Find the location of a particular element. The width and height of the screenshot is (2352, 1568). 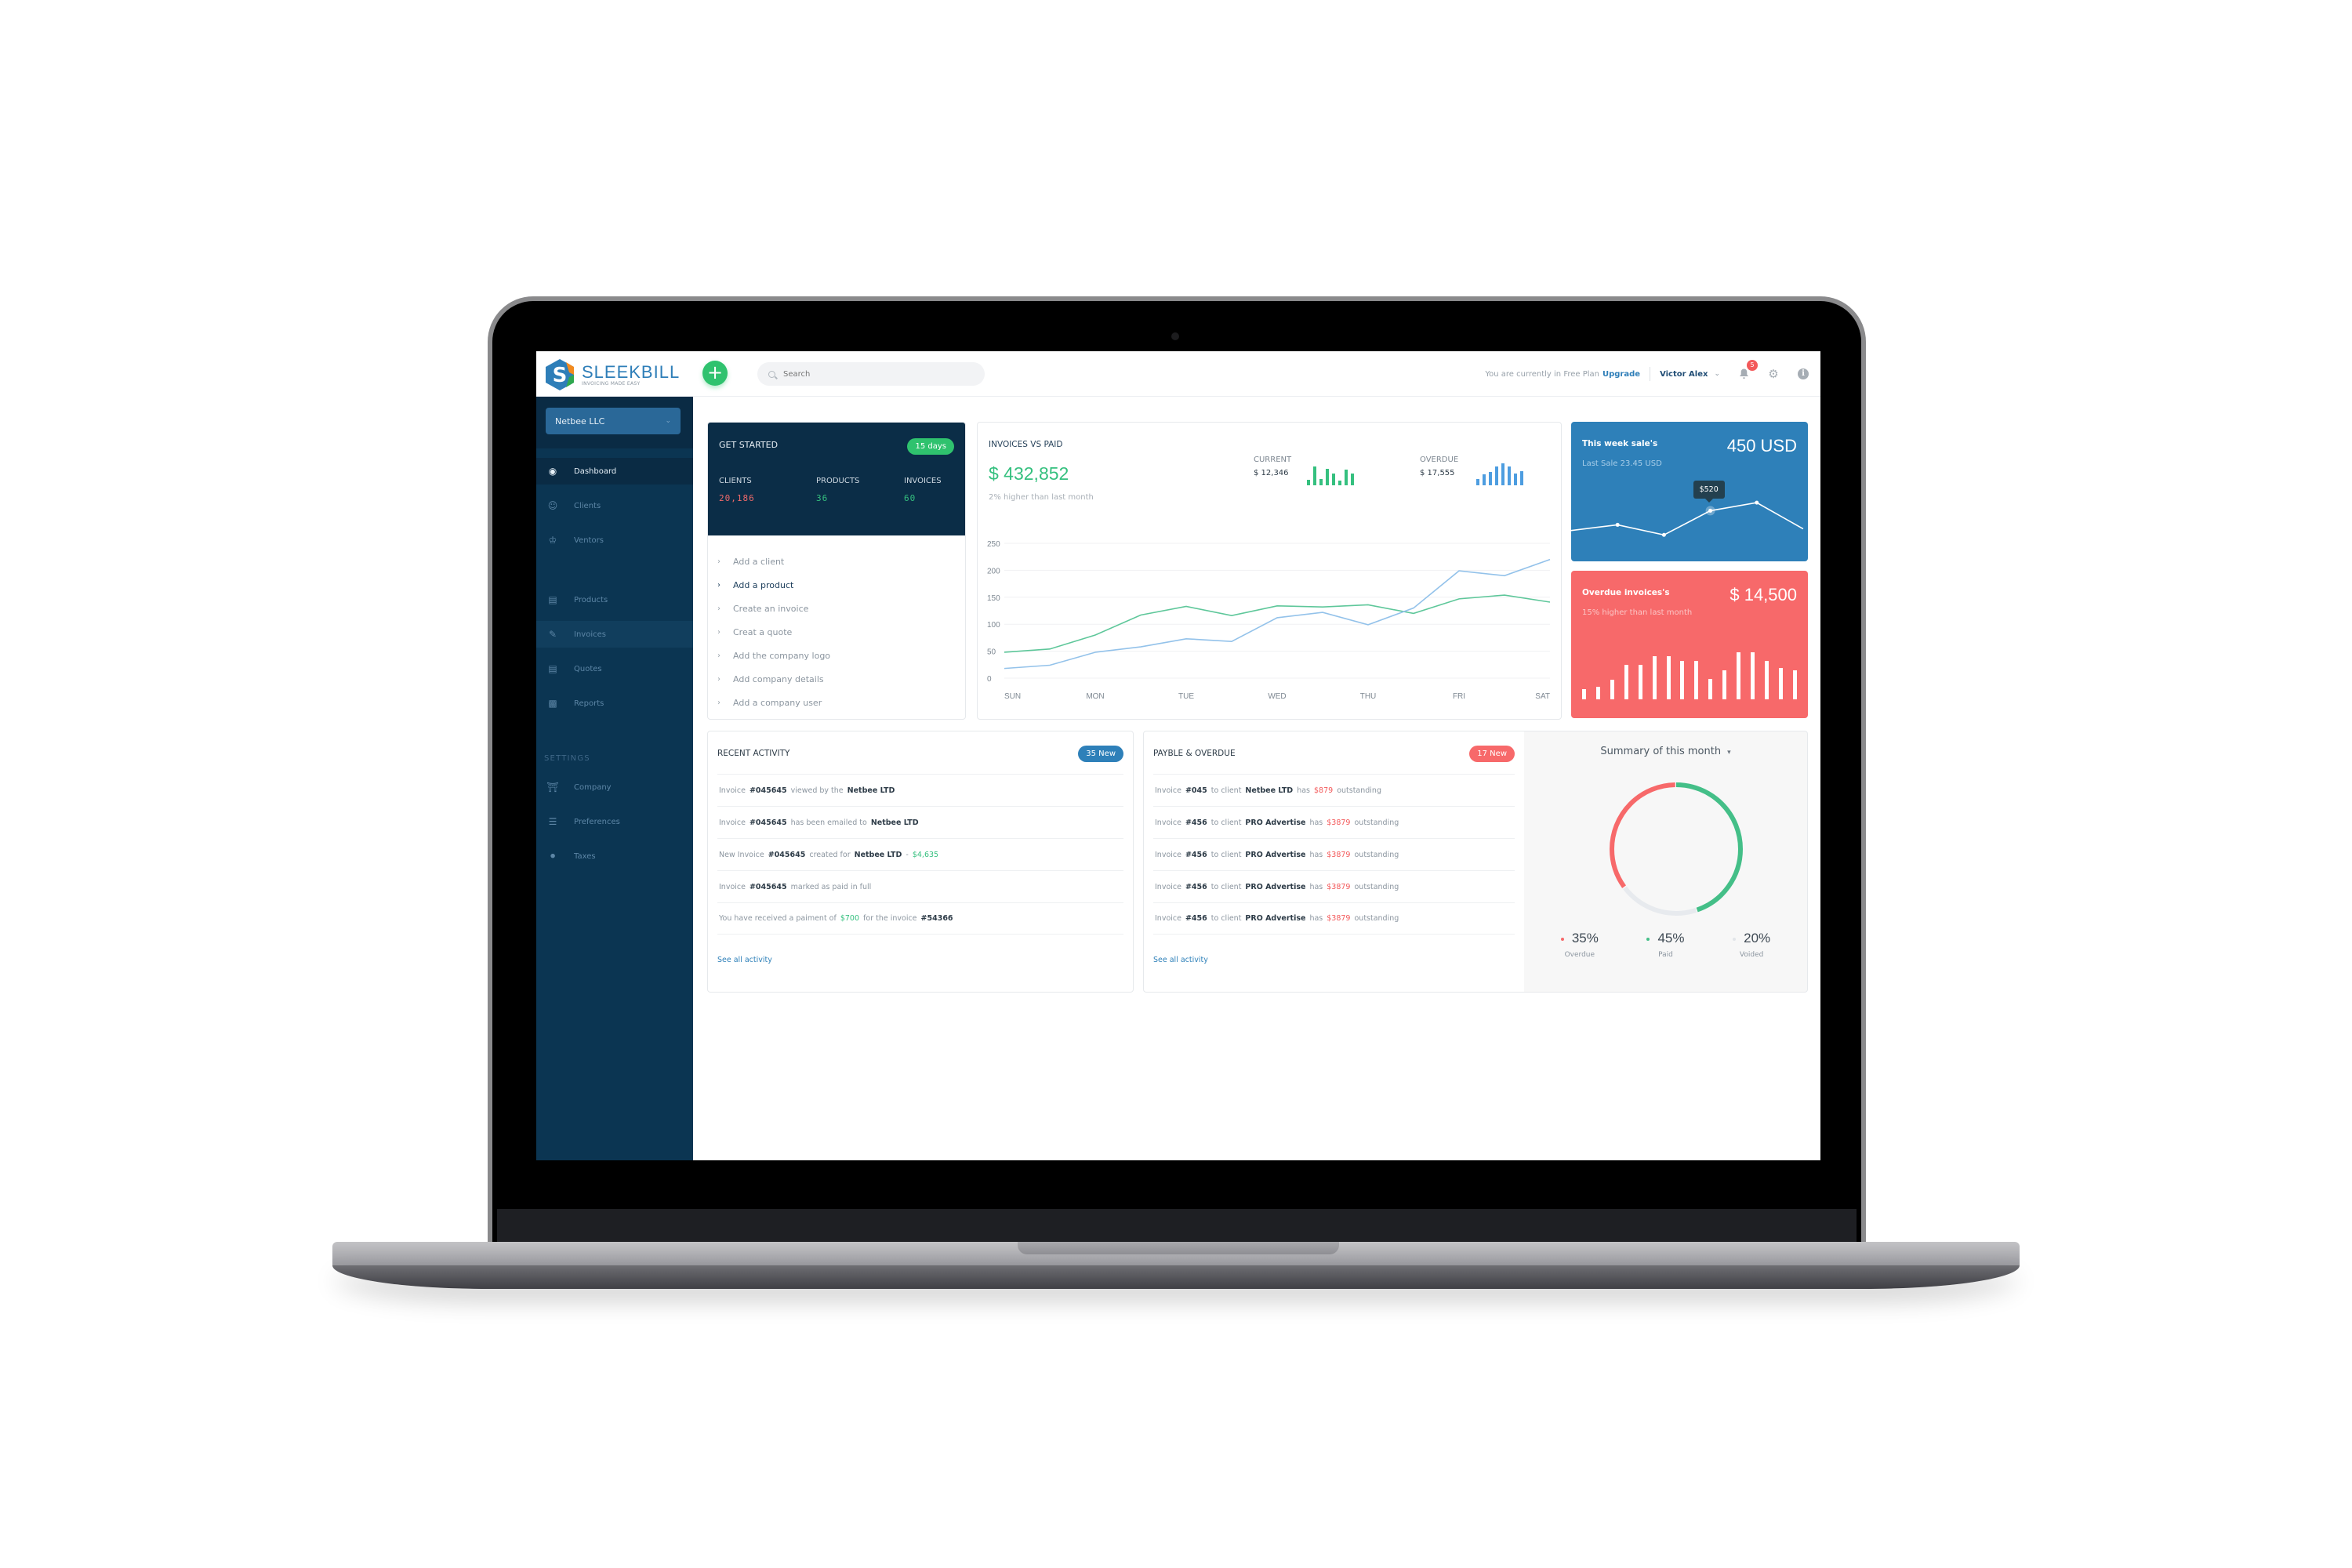

company-select: Netbee LLC ⌄ is located at coordinates (613, 421).